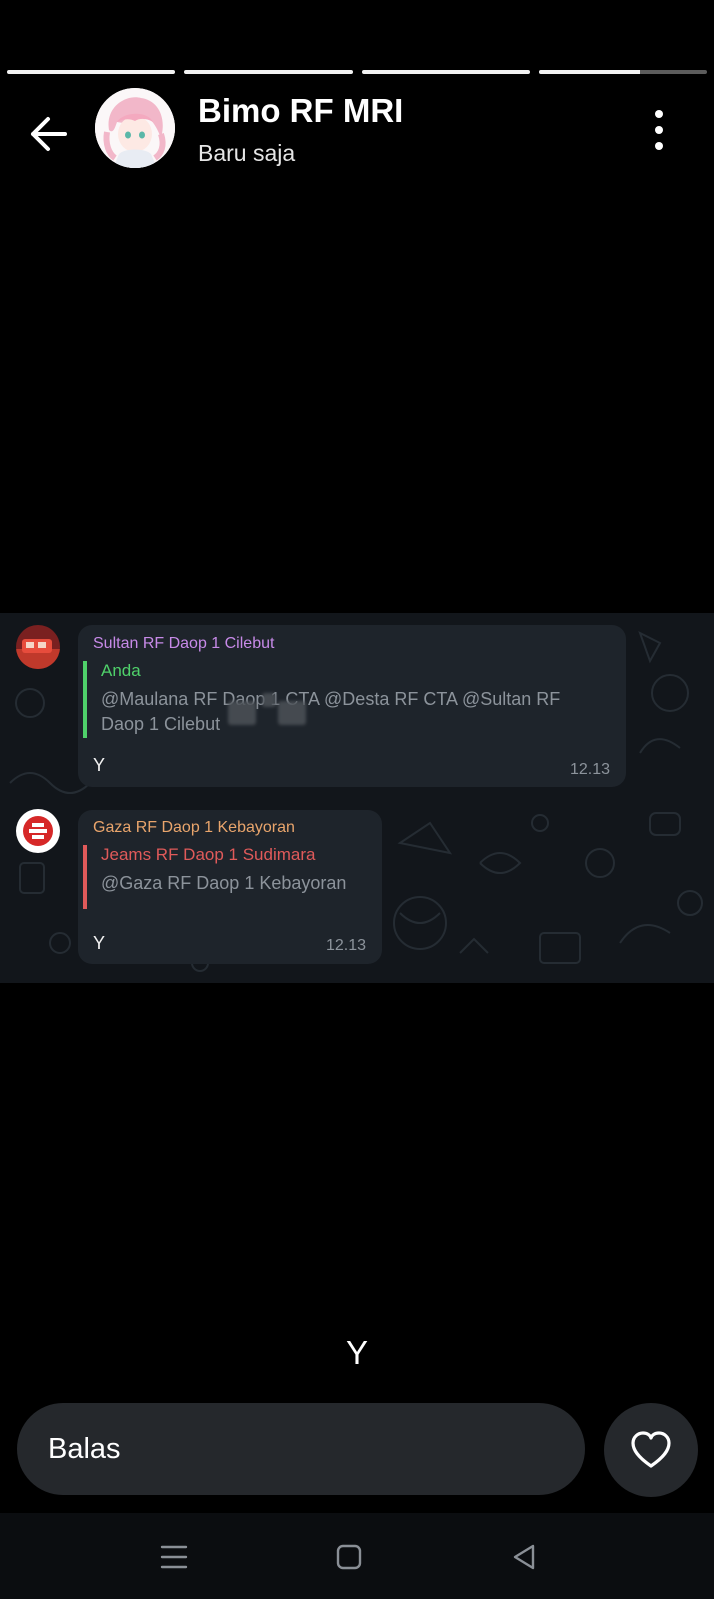 This screenshot has height=1599, width=714. Describe the element at coordinates (121, 670) in the screenshot. I see `quote-title: Anda` at that location.